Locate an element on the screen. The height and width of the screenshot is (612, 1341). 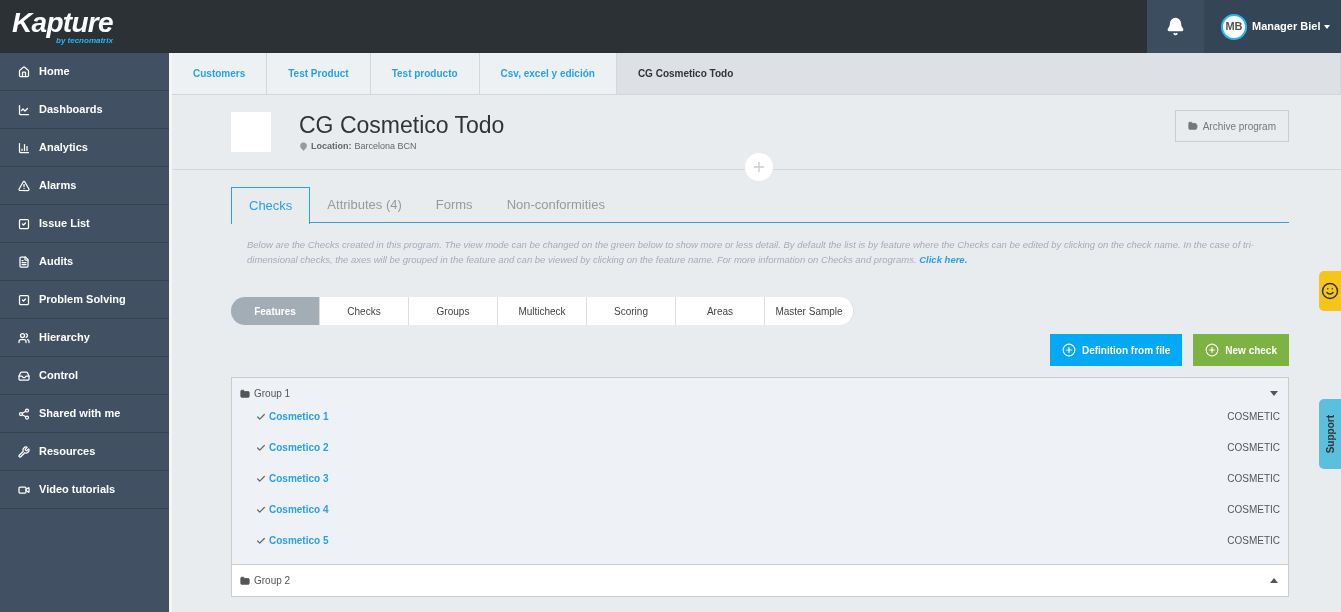
archive-button: Archive program is located at coordinates (1231, 126).